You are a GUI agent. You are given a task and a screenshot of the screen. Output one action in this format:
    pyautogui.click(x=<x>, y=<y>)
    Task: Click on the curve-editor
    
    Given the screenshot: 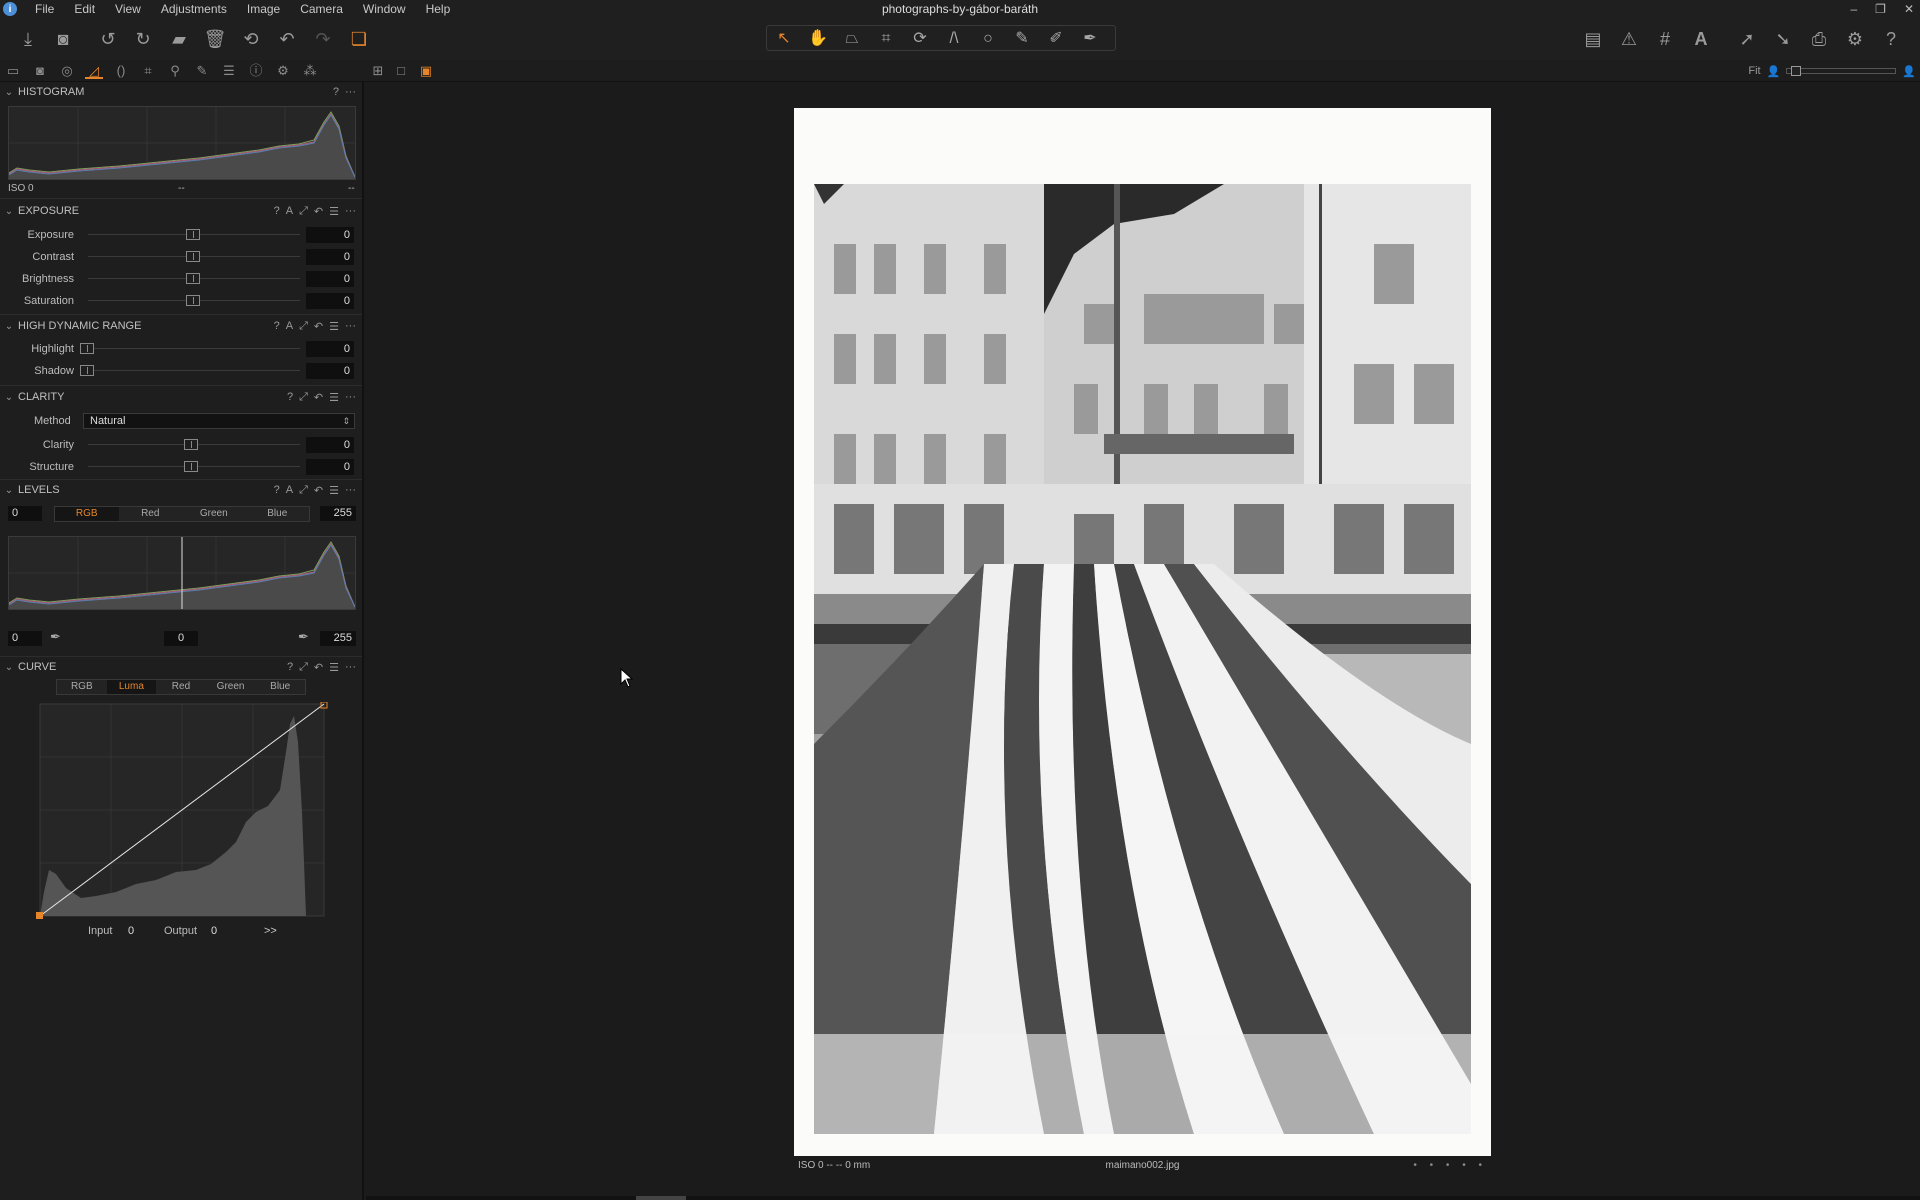 What is the action you would take?
    pyautogui.click(x=182, y=850)
    